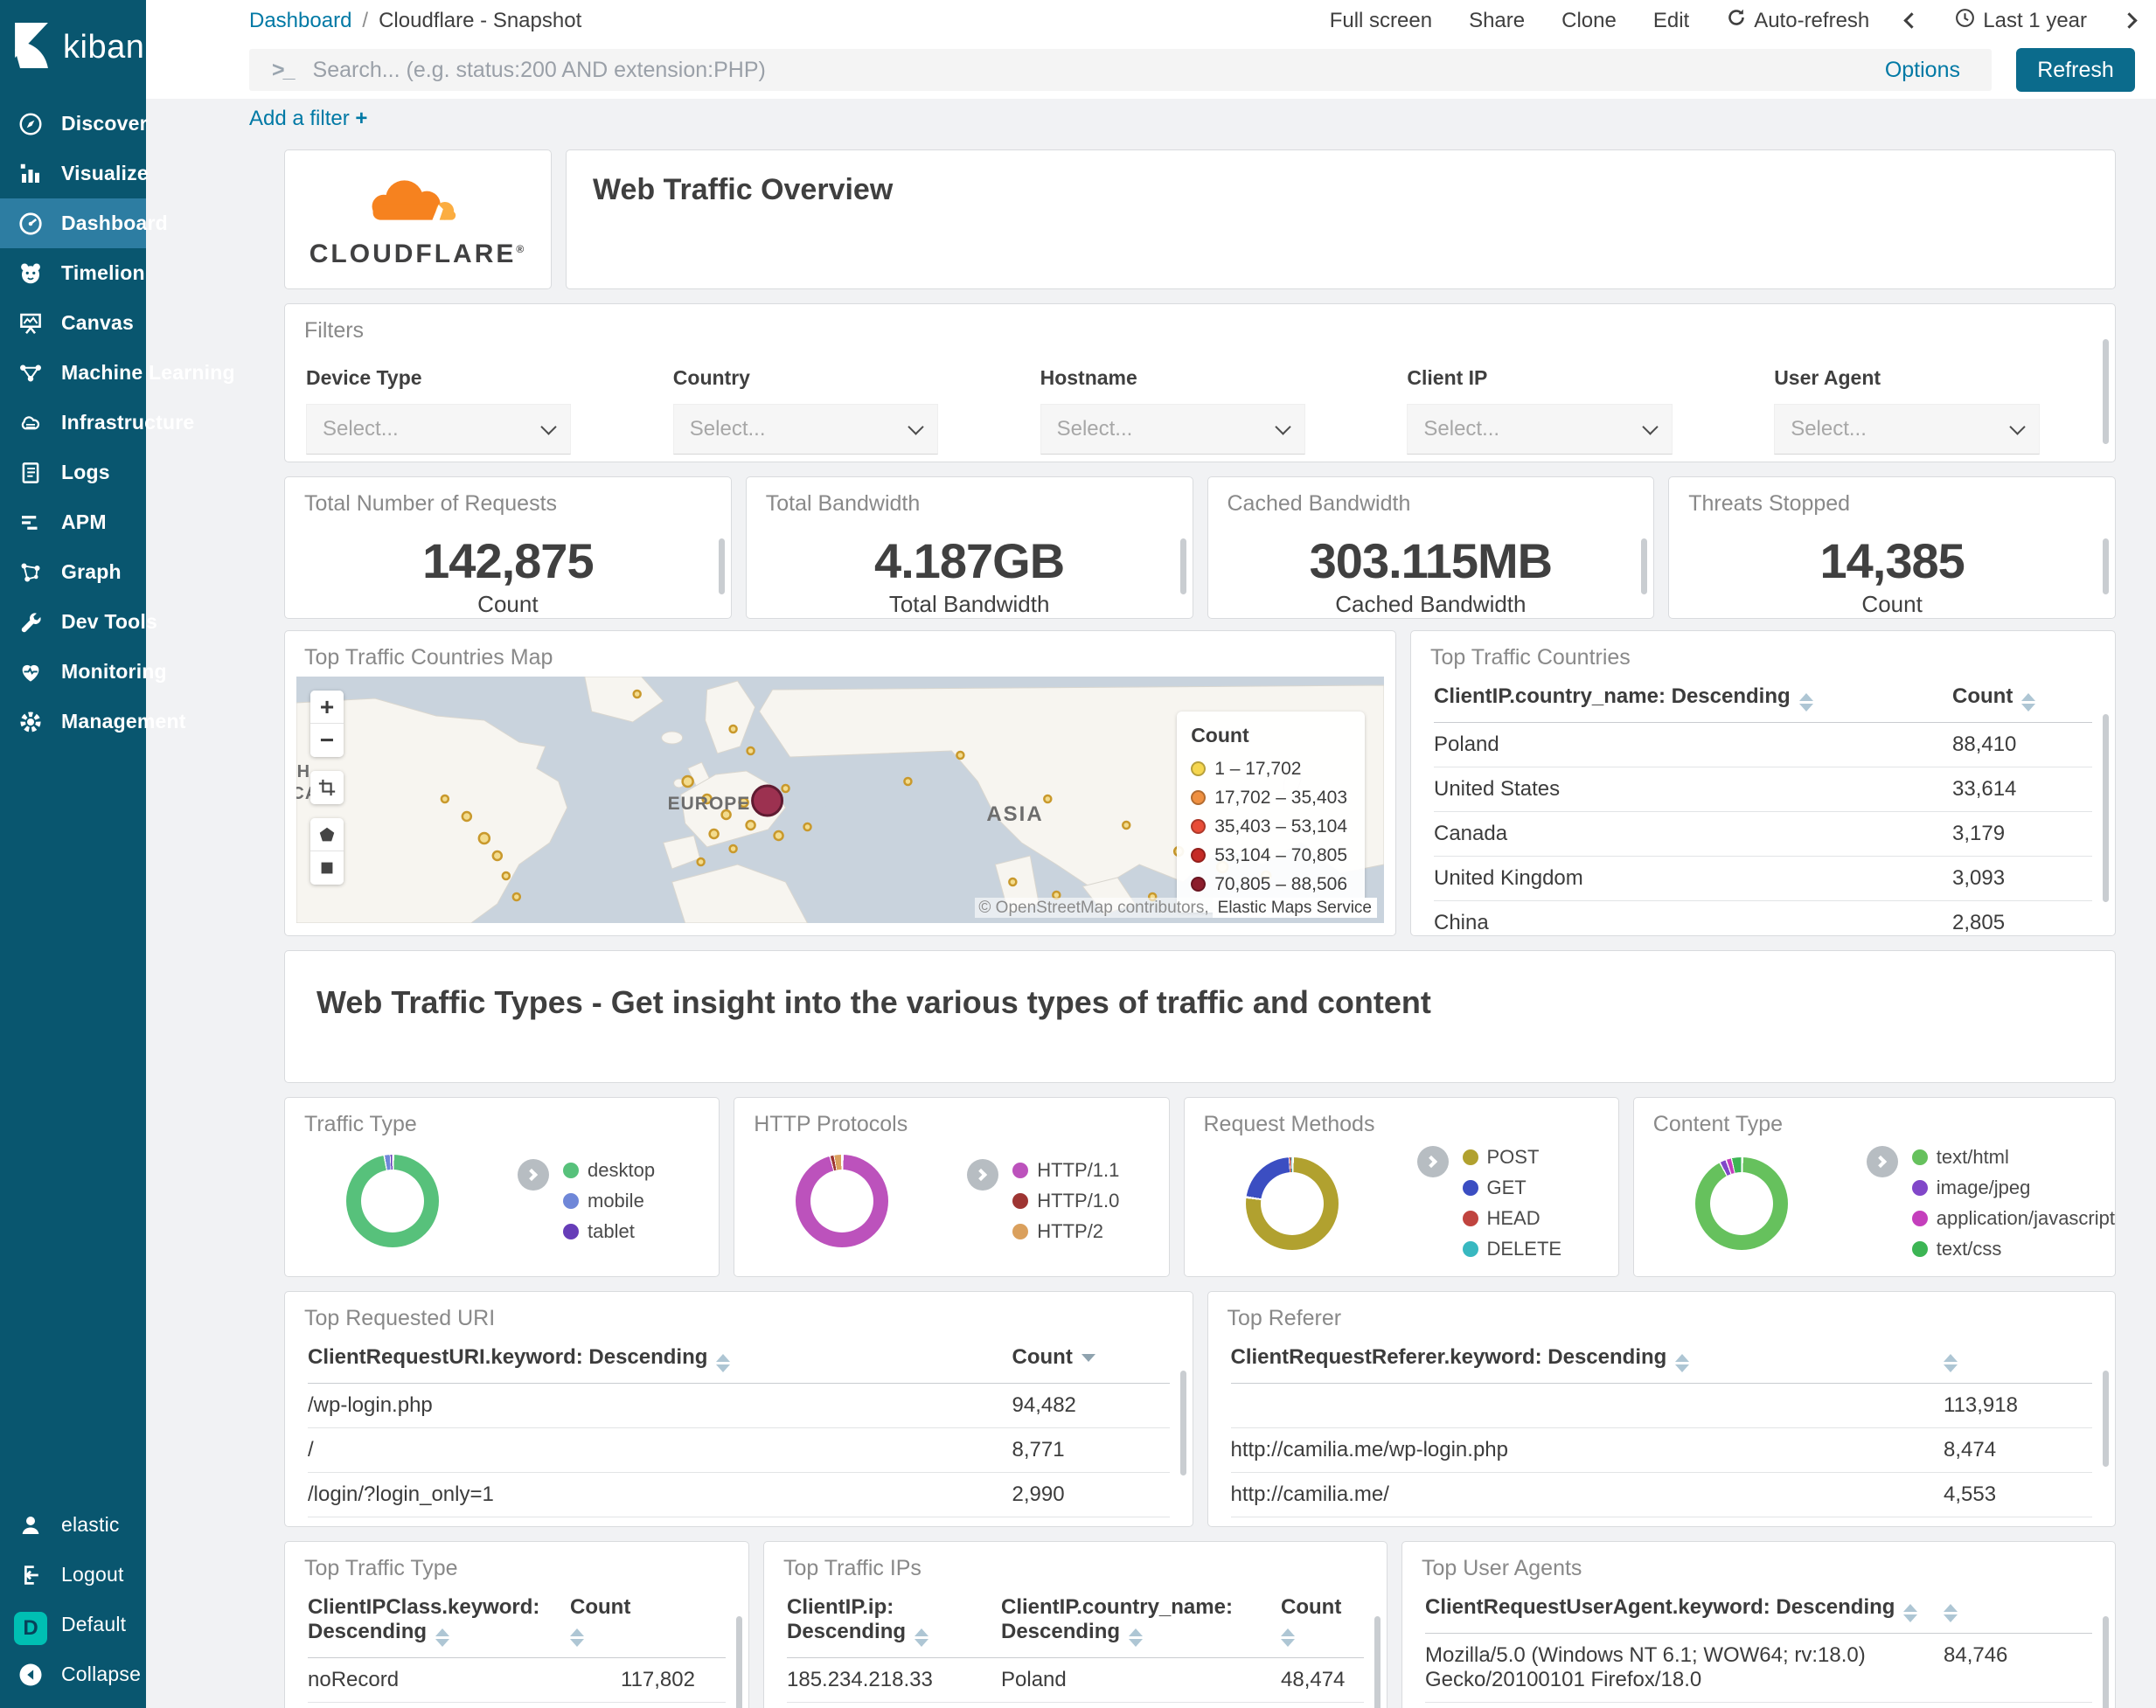 Image resolution: width=2156 pixels, height=1708 pixels. Describe the element at coordinates (2013, 1157) in the screenshot. I see `legend-item: text/html` at that location.